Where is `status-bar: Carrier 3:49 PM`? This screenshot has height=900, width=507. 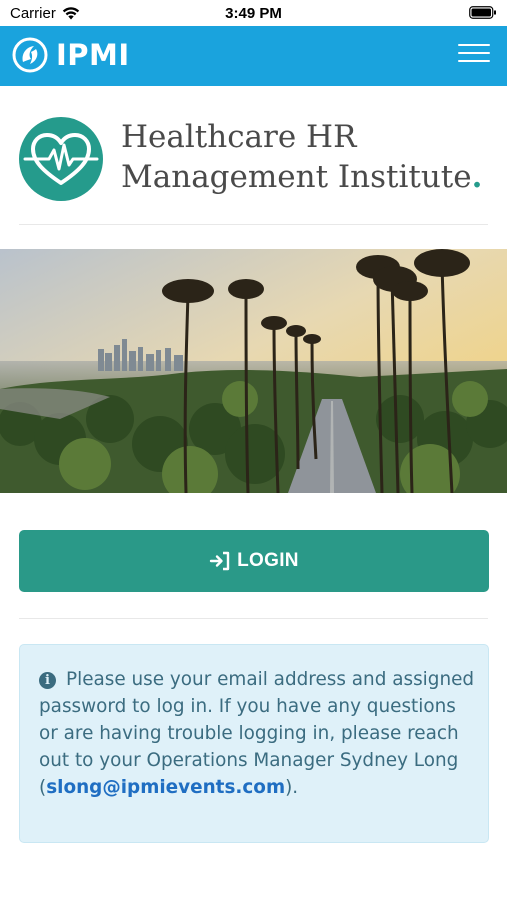
status-bar: Carrier 3:49 PM is located at coordinates (253, 13).